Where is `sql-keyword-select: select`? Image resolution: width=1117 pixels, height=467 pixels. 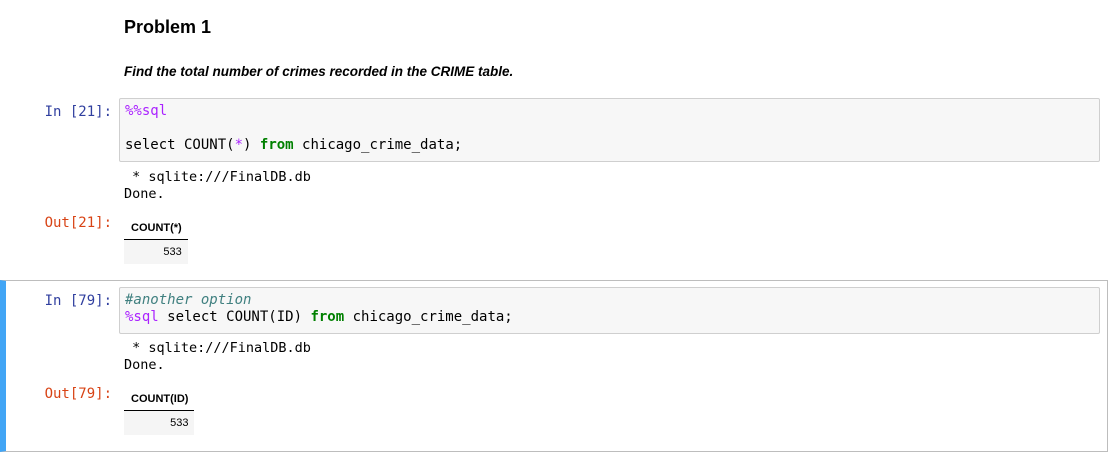 sql-keyword-select: select is located at coordinates (150, 145).